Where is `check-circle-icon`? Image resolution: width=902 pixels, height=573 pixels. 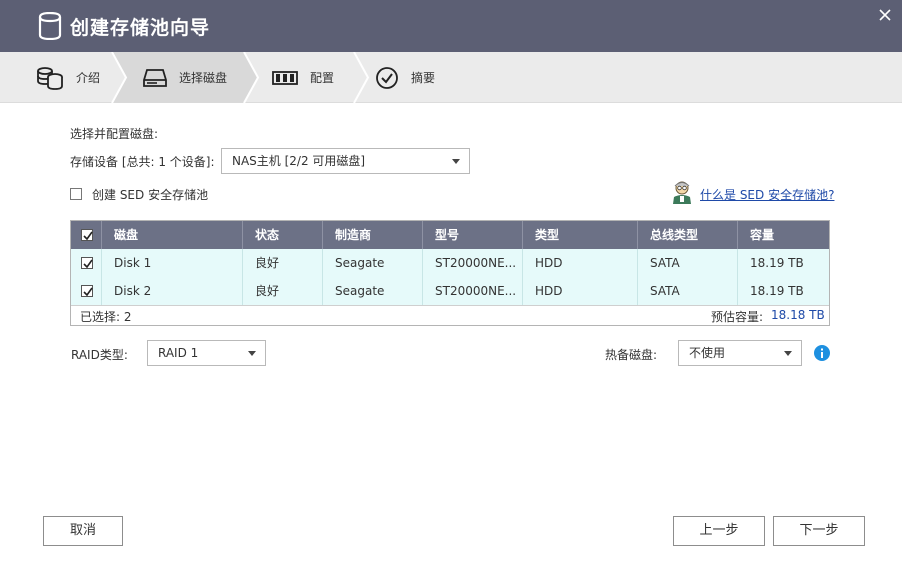
check-circle-icon is located at coordinates (387, 77).